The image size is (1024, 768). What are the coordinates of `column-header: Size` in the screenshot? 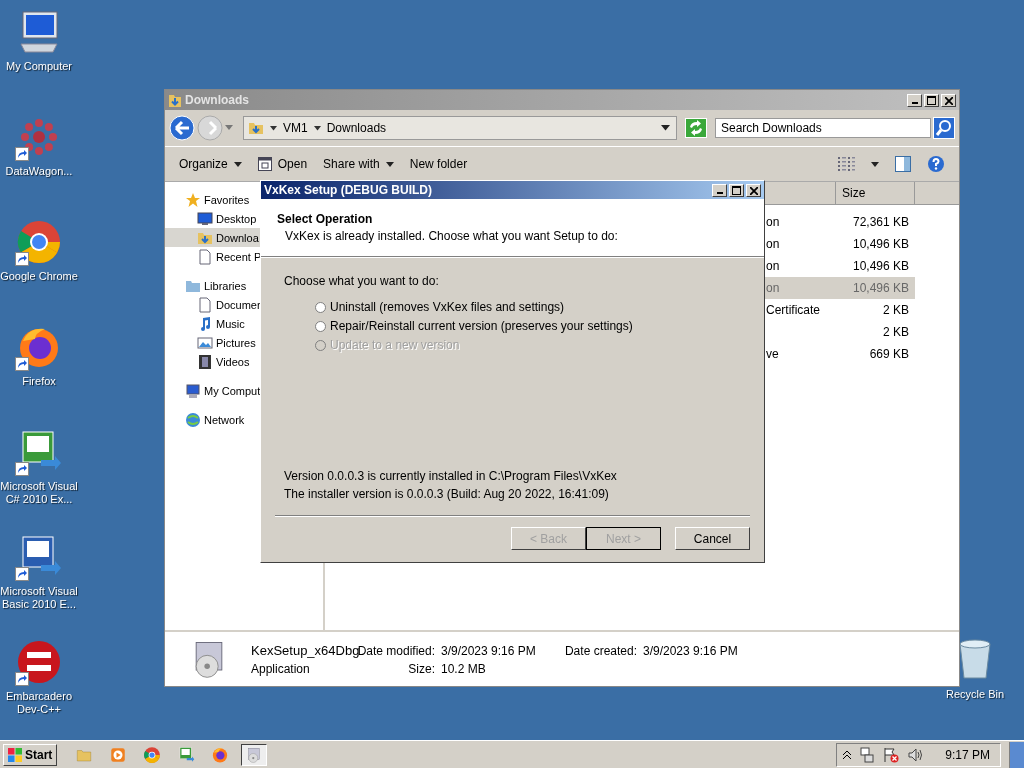 It's located at (875, 193).